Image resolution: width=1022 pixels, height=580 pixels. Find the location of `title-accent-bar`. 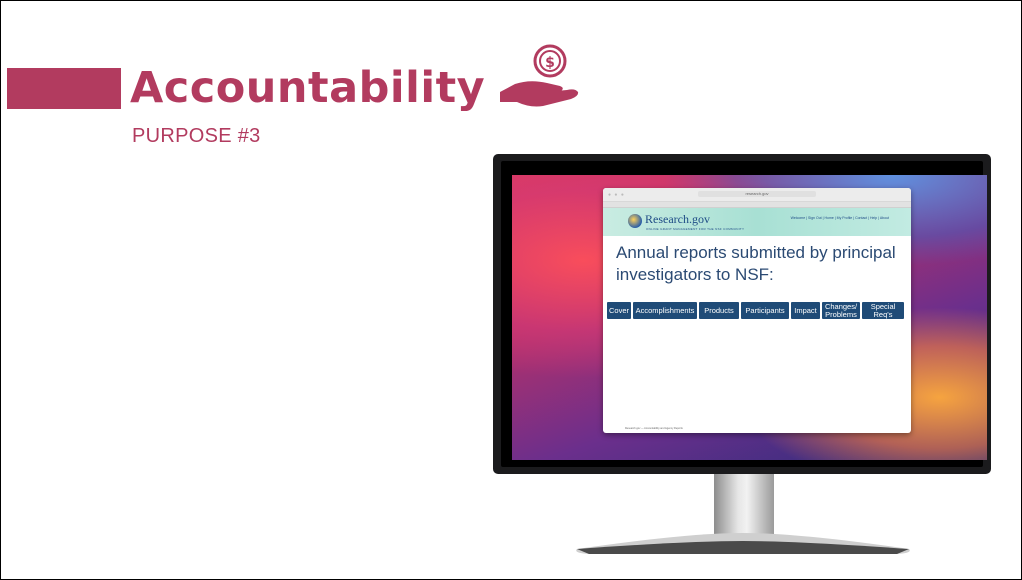

title-accent-bar is located at coordinates (64, 88).